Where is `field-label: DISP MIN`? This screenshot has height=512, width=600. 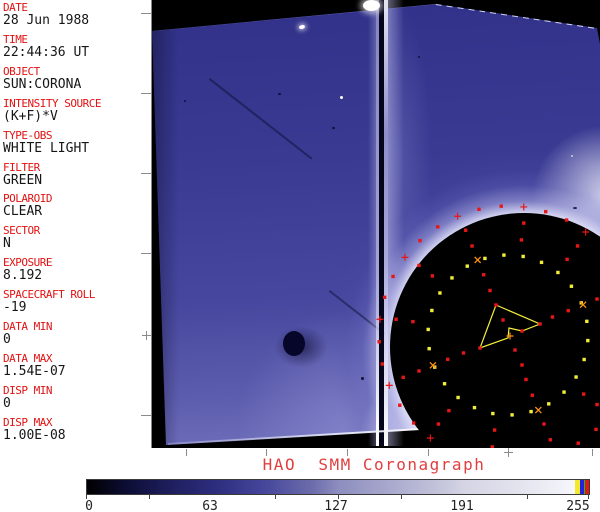 field-label: DISP MIN is located at coordinates (27, 390).